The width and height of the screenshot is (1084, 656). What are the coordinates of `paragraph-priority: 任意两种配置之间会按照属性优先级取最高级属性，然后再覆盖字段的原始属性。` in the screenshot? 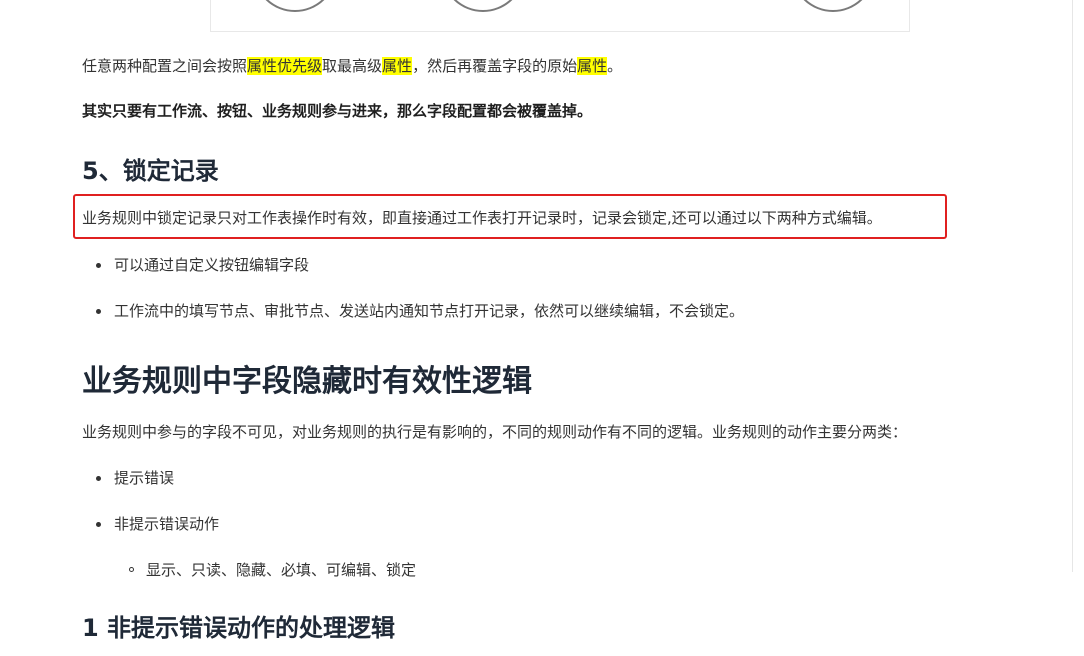 It's located at (352, 66).